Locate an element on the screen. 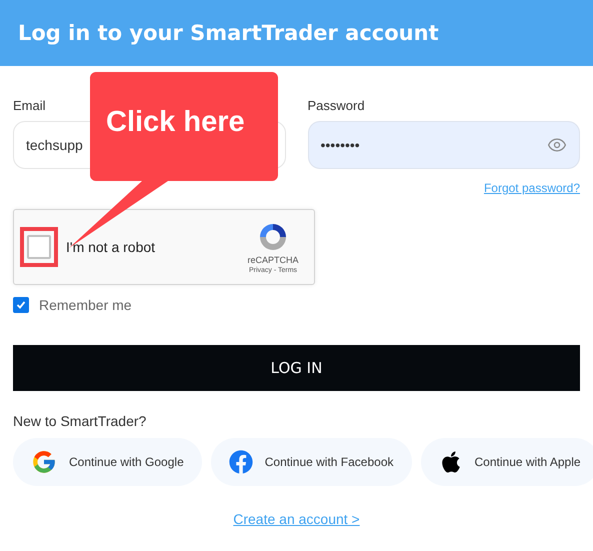  social-login-button: Continue with Apple is located at coordinates (506, 462).